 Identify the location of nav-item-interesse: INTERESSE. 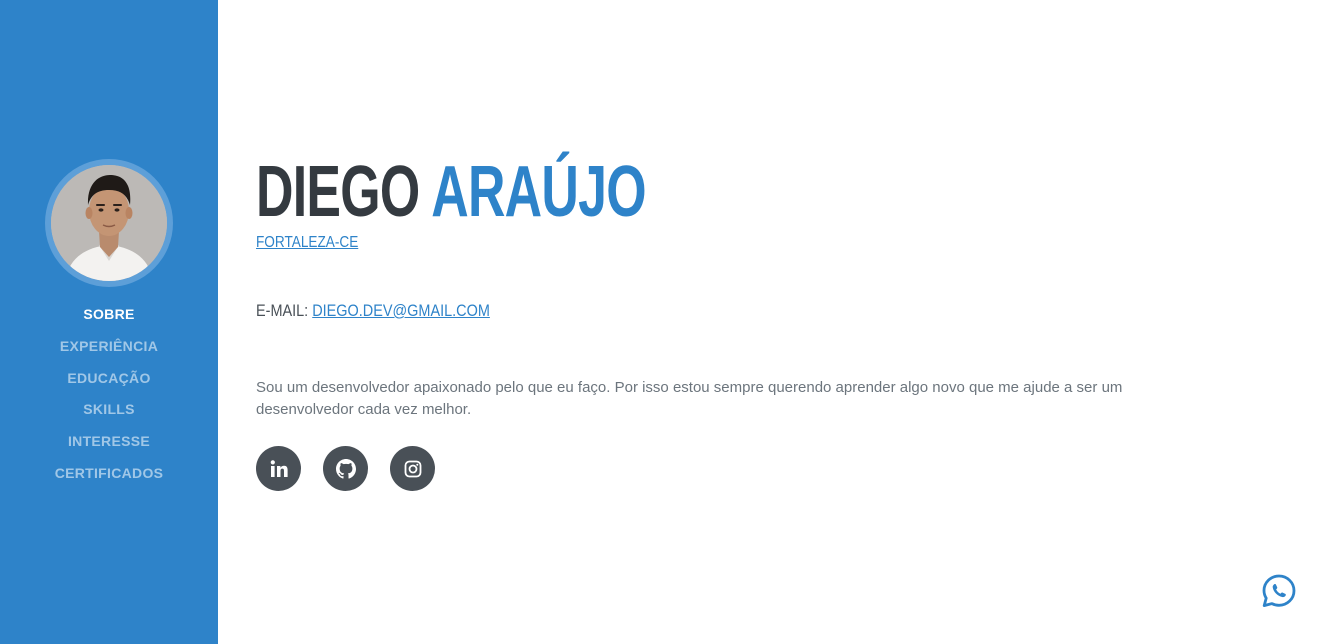
(109, 446).